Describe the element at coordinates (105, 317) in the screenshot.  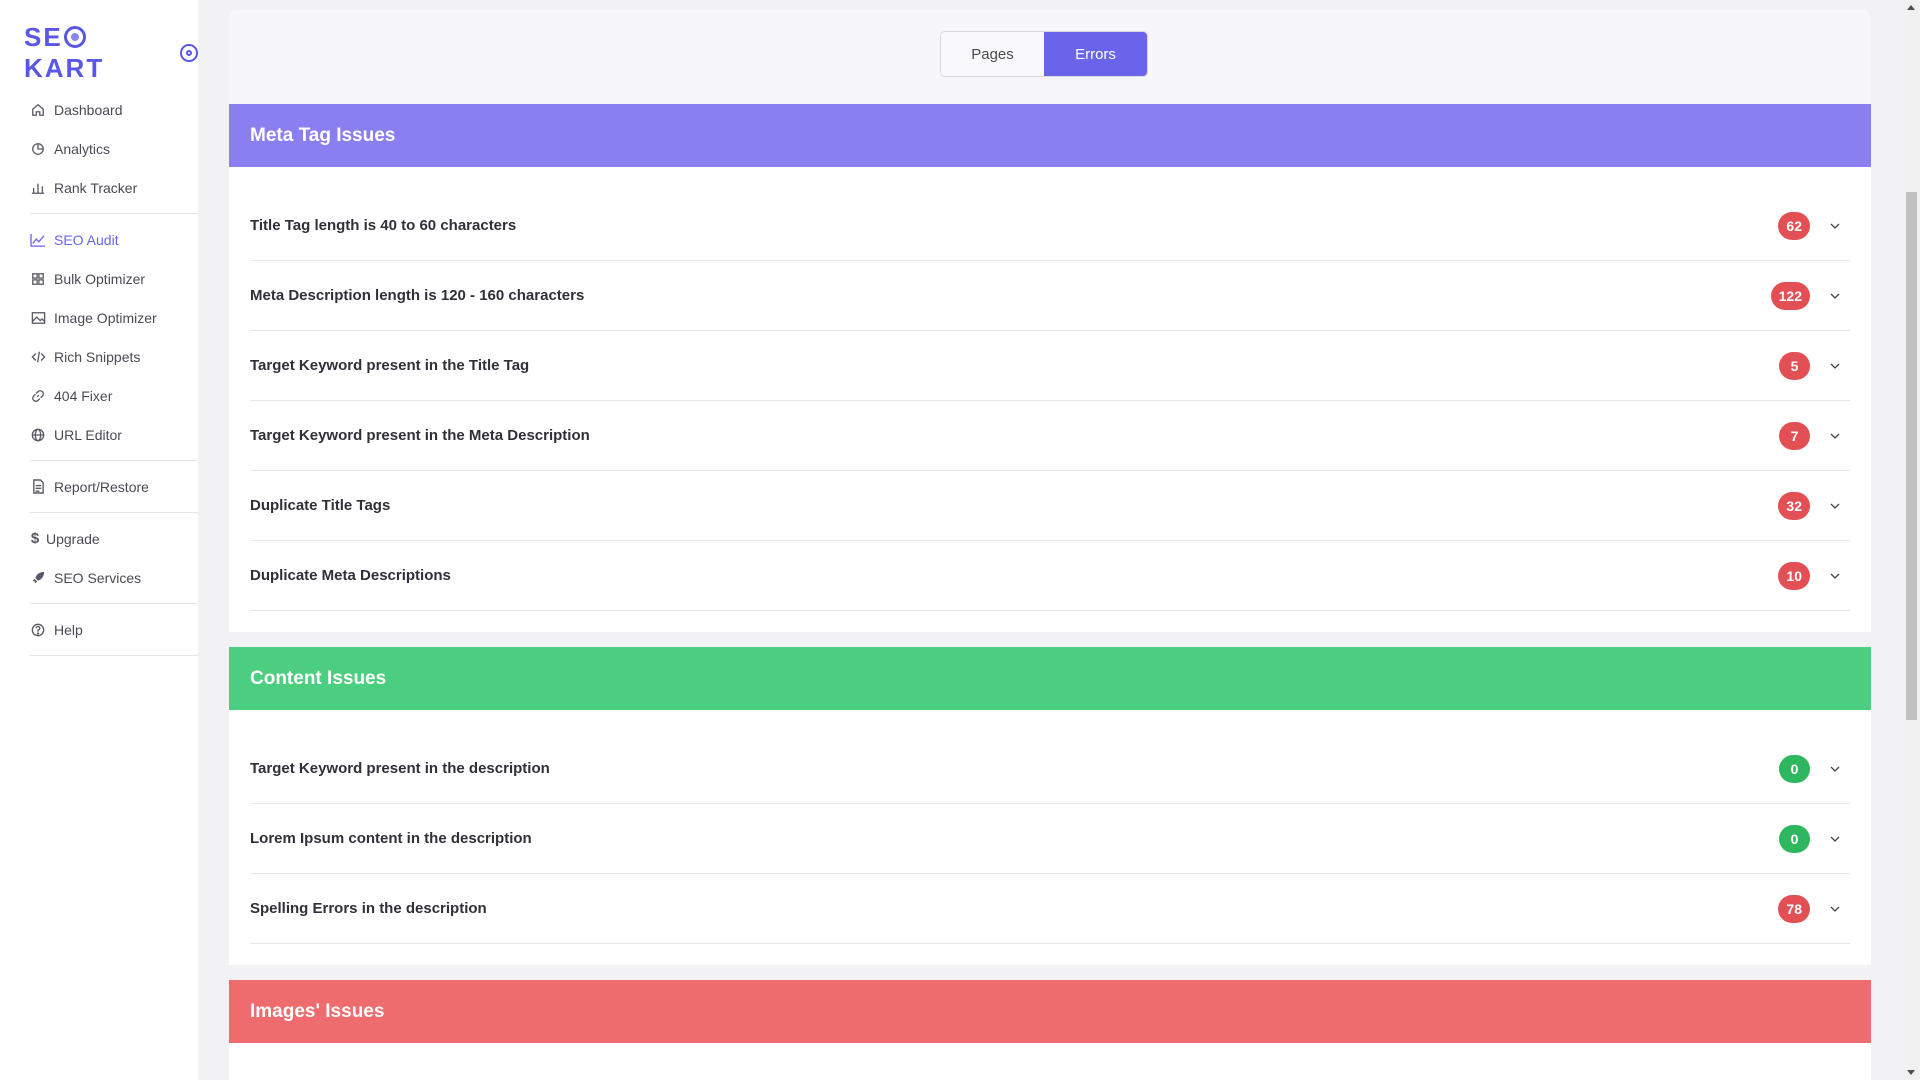
I see `sidebar-item-label: Image Optimizer` at that location.